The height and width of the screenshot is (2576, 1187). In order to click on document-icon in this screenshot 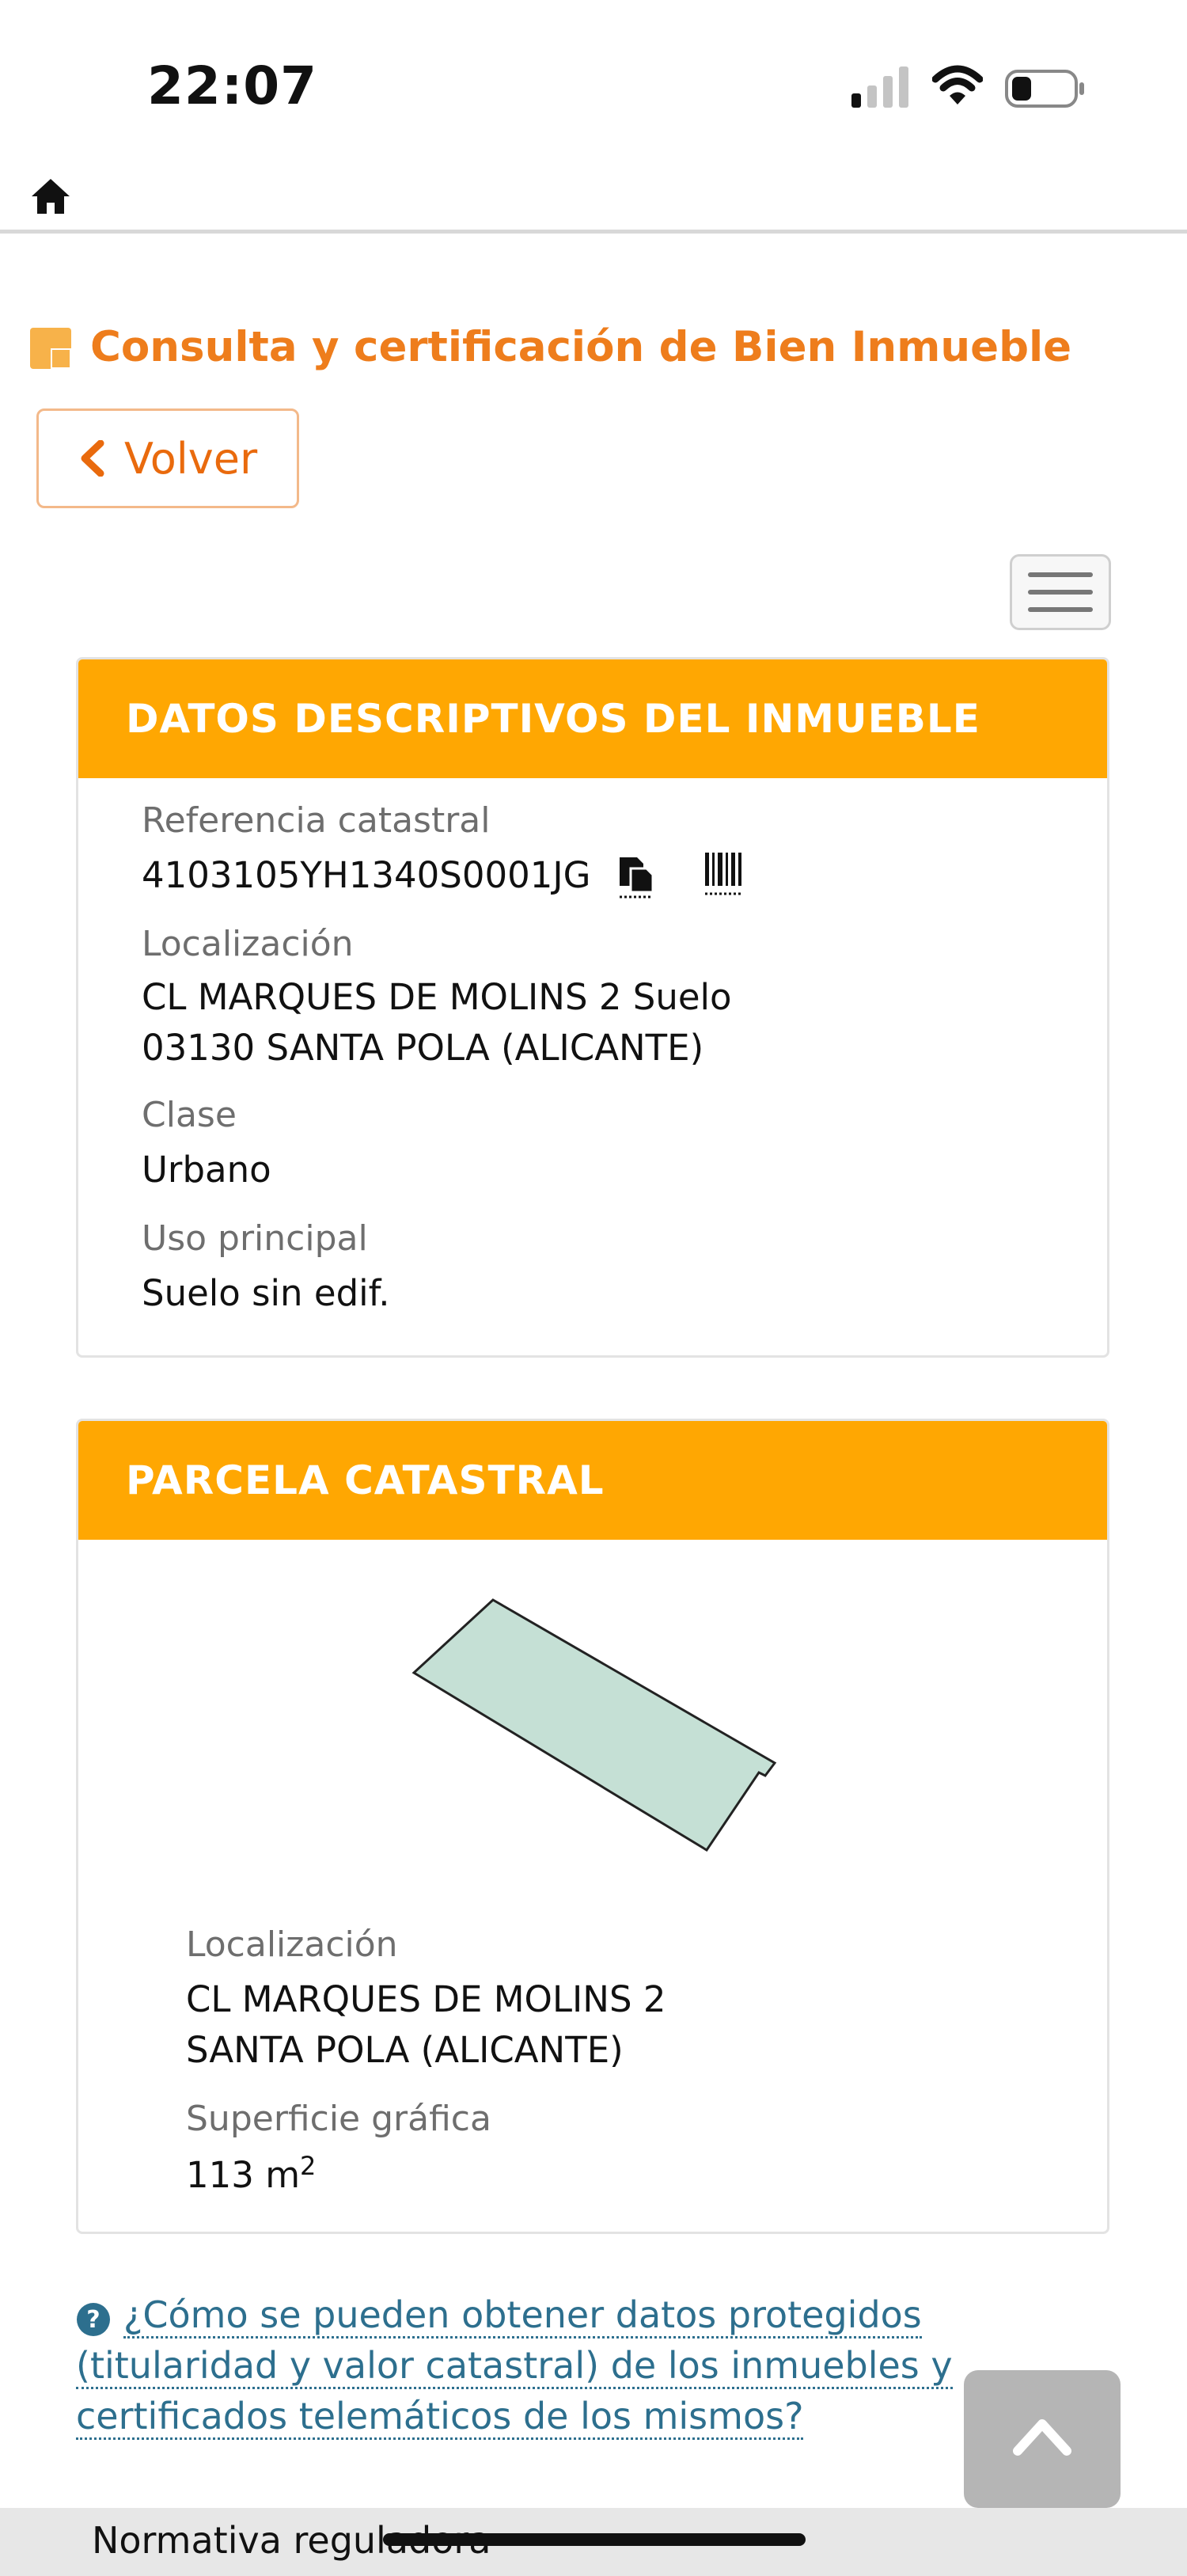, I will do `click(50, 348)`.